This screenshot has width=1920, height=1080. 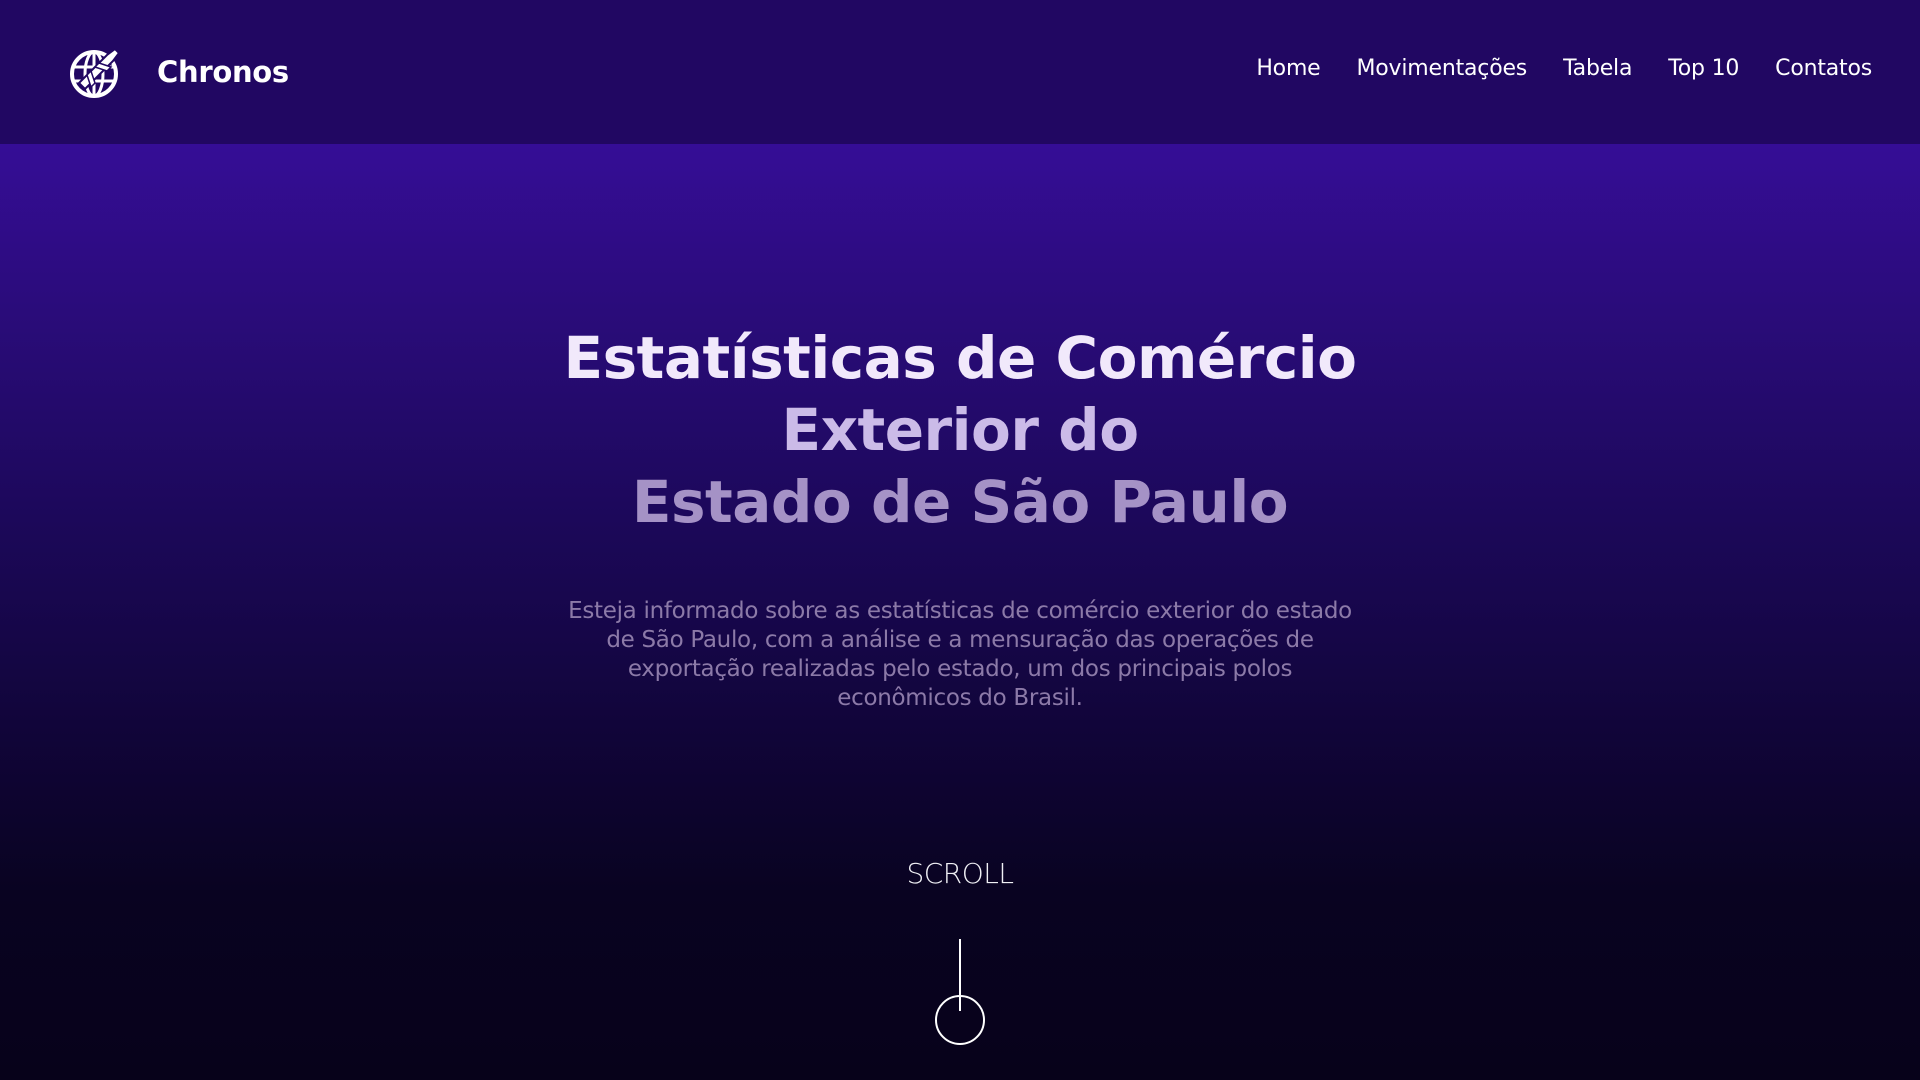 I want to click on nav-item-home: Home, so click(x=1288, y=68).